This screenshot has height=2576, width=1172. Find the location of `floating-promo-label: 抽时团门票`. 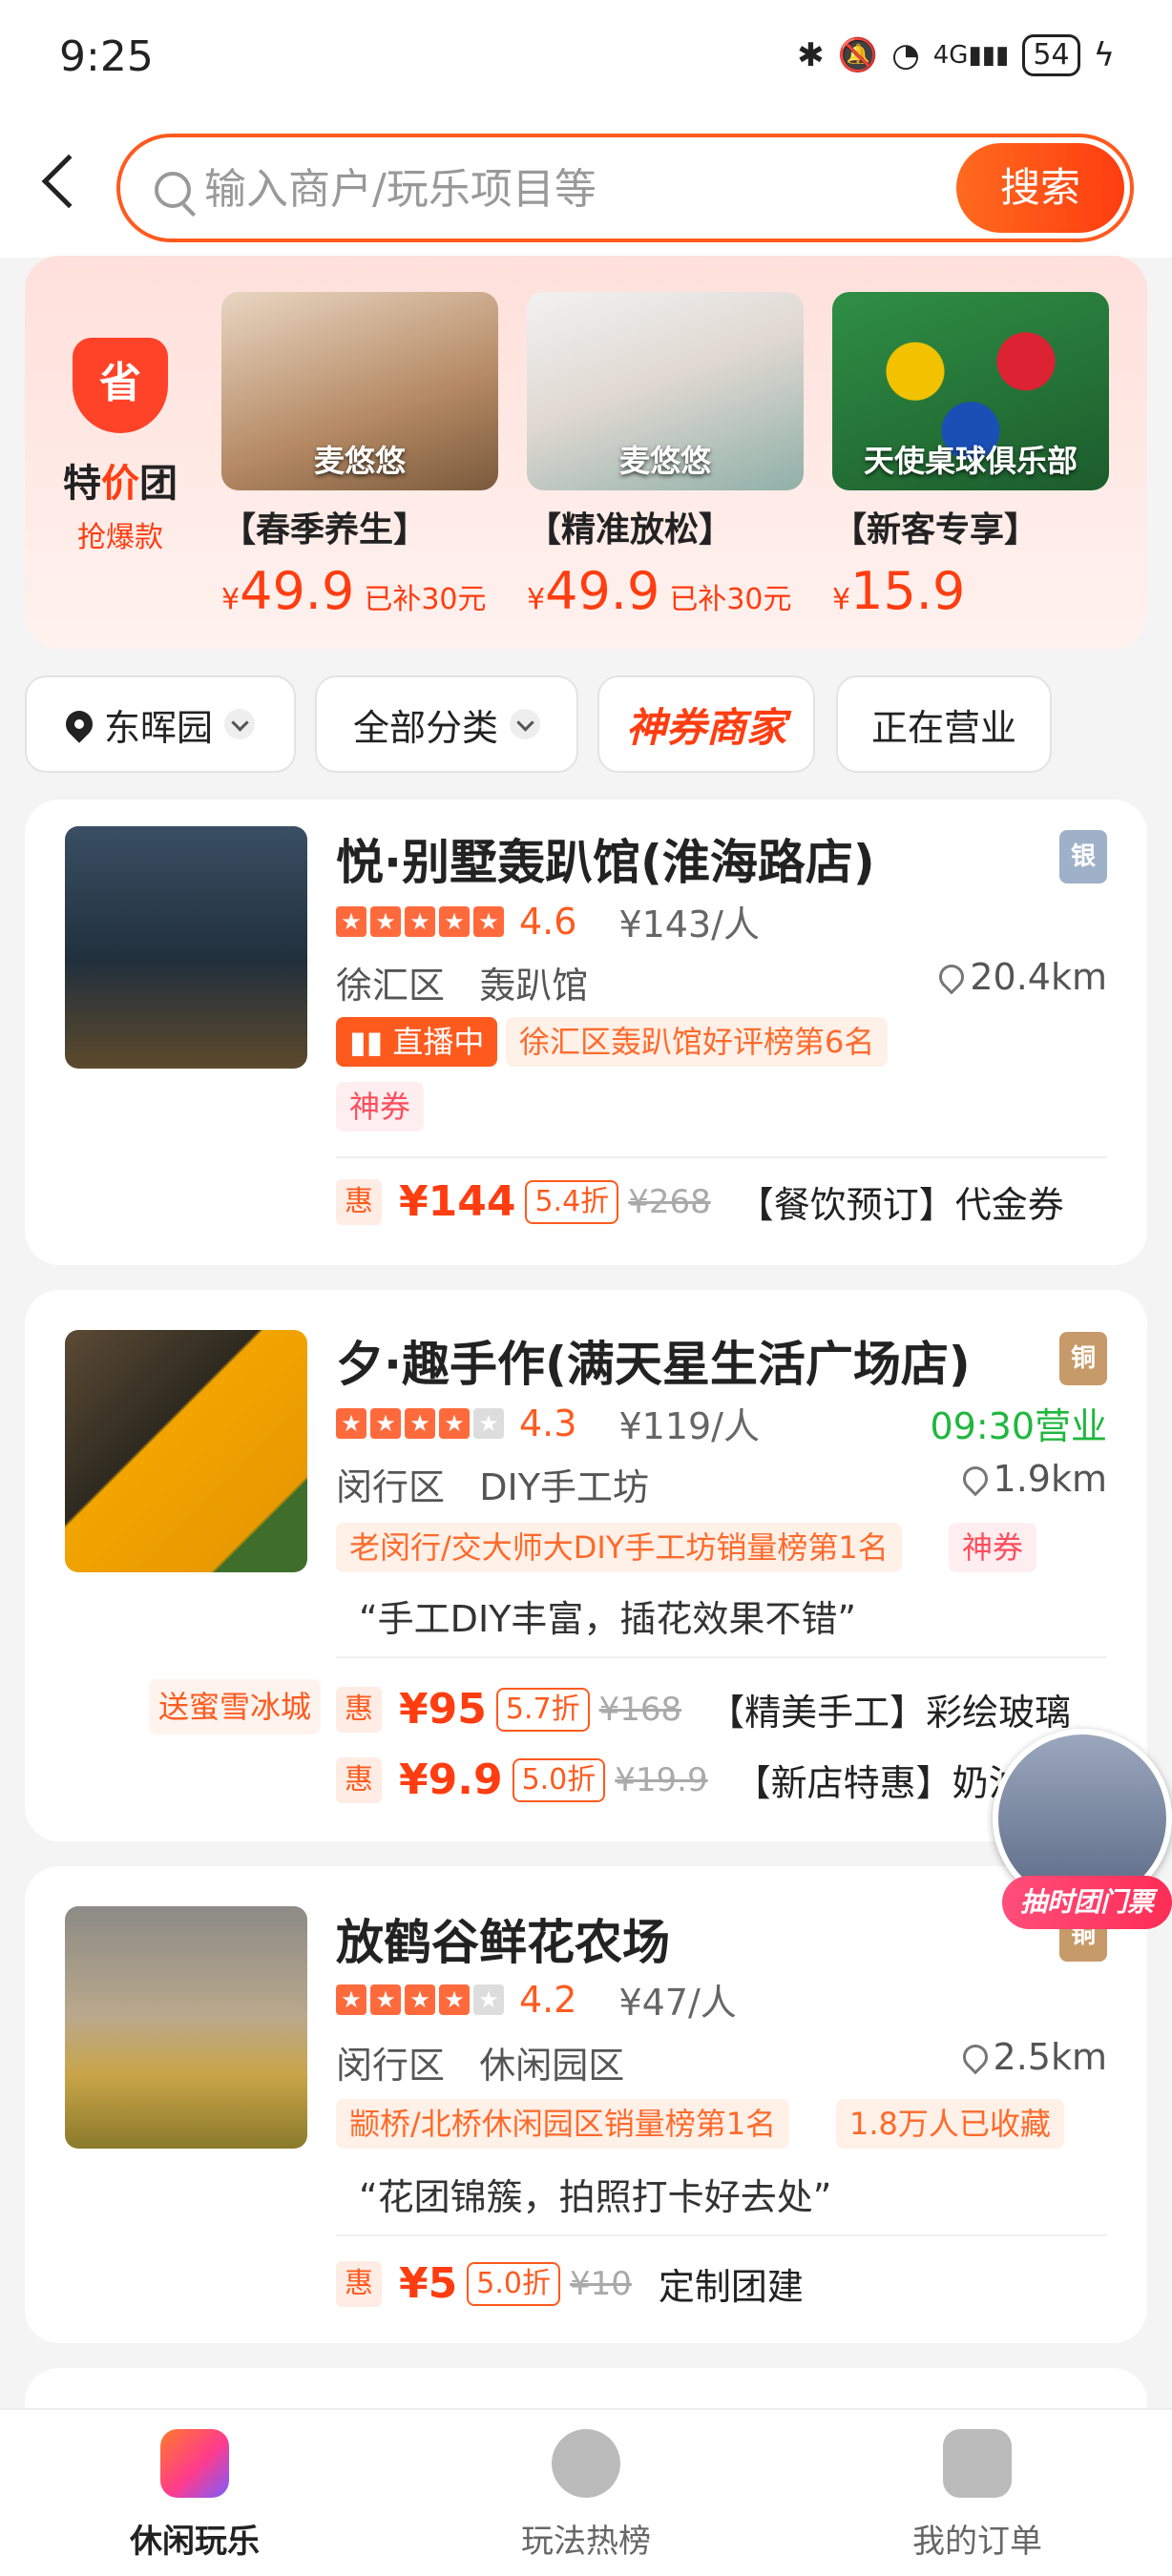

floating-promo-label: 抽时团门票 is located at coordinates (1087, 1902).